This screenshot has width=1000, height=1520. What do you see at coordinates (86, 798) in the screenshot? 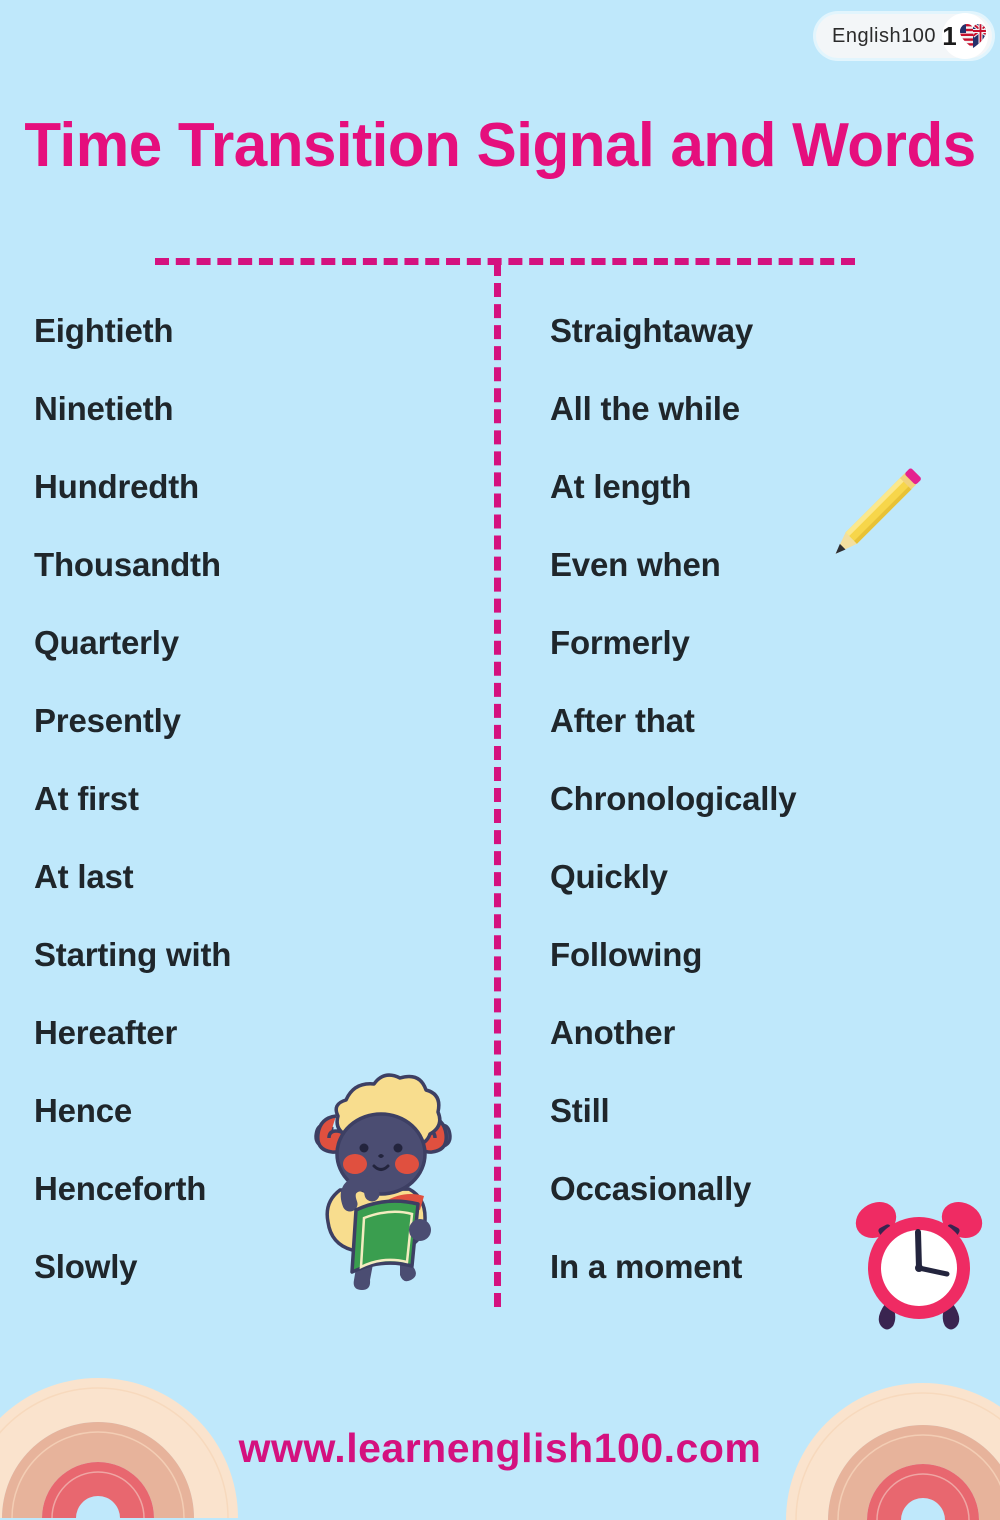
I see `list-item: At first` at bounding box center [86, 798].